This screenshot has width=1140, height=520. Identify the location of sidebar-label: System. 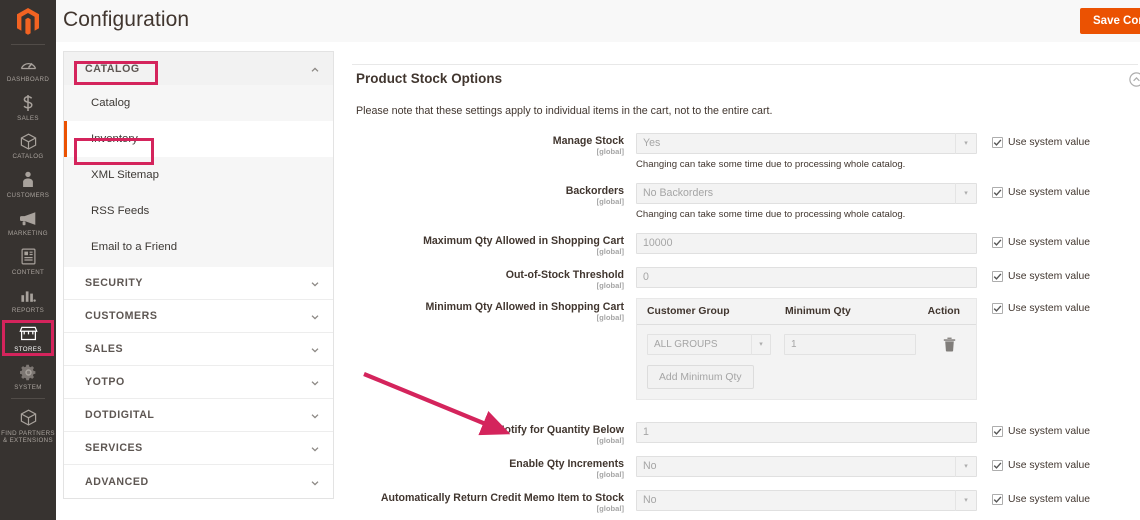
(28, 387).